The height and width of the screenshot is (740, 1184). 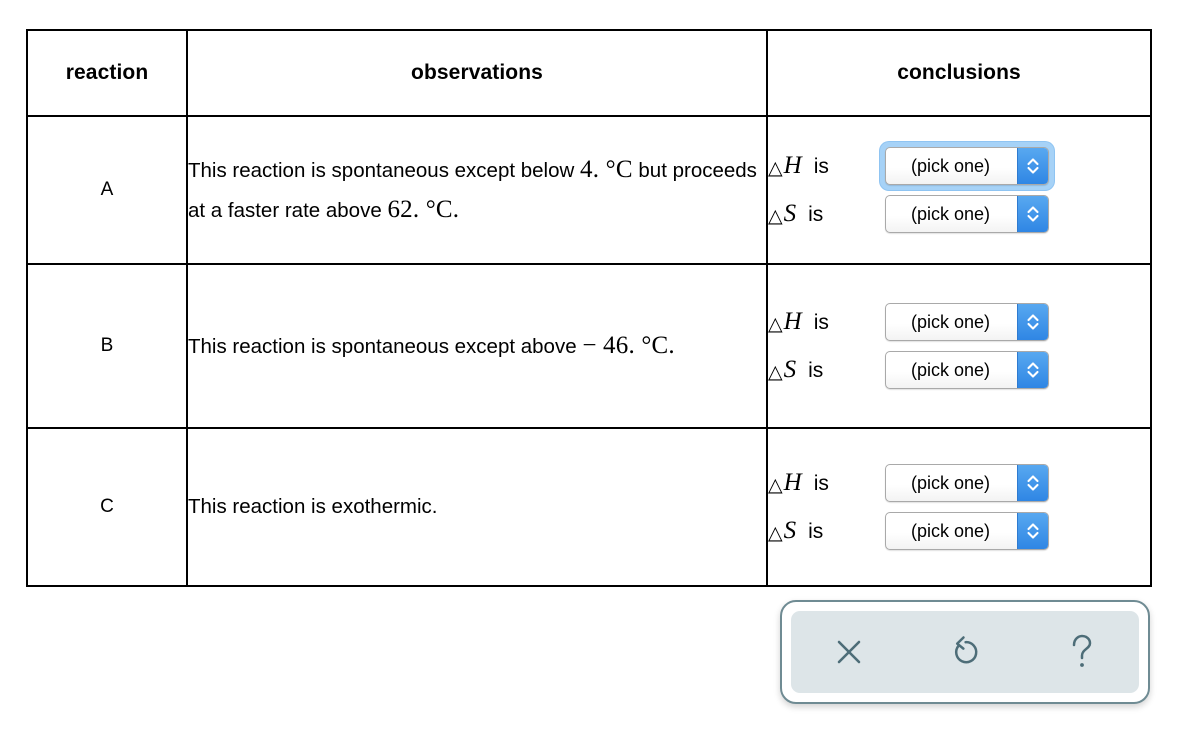 I want to click on header-conclusions: conclusions, so click(x=959, y=73).